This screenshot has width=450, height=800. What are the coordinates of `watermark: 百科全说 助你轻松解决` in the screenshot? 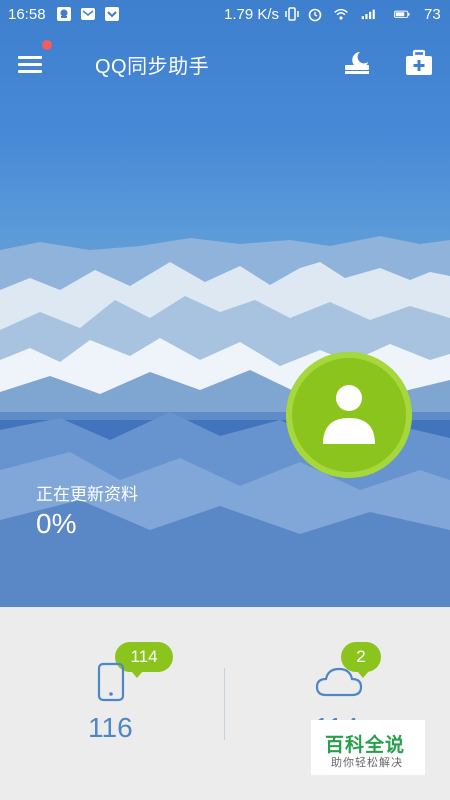 It's located at (368, 747).